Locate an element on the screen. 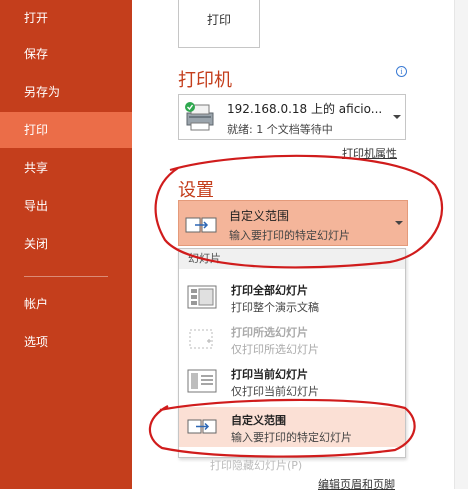 This screenshot has width=468, height=492. all-slides-icon is located at coordinates (202, 297).